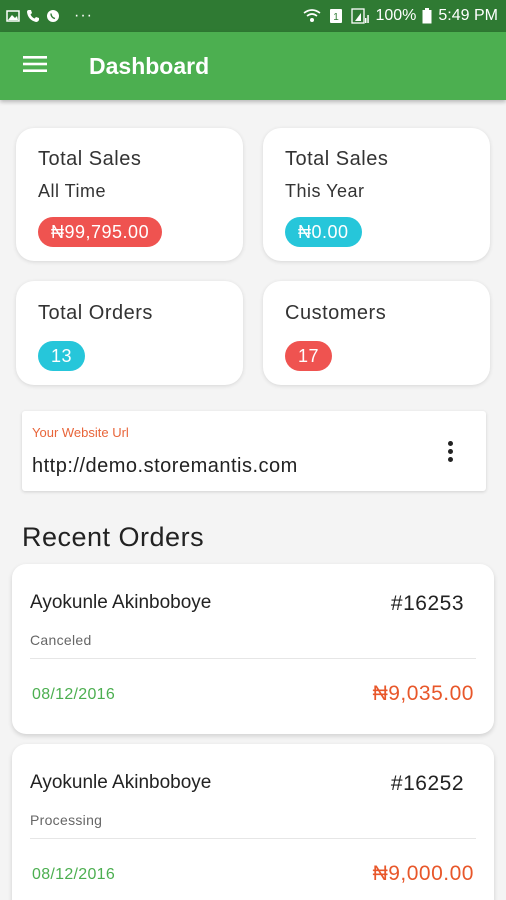  Describe the element at coordinates (253, 16) in the screenshot. I see `status-bar: ··· 1 100% 5:49 PM` at that location.